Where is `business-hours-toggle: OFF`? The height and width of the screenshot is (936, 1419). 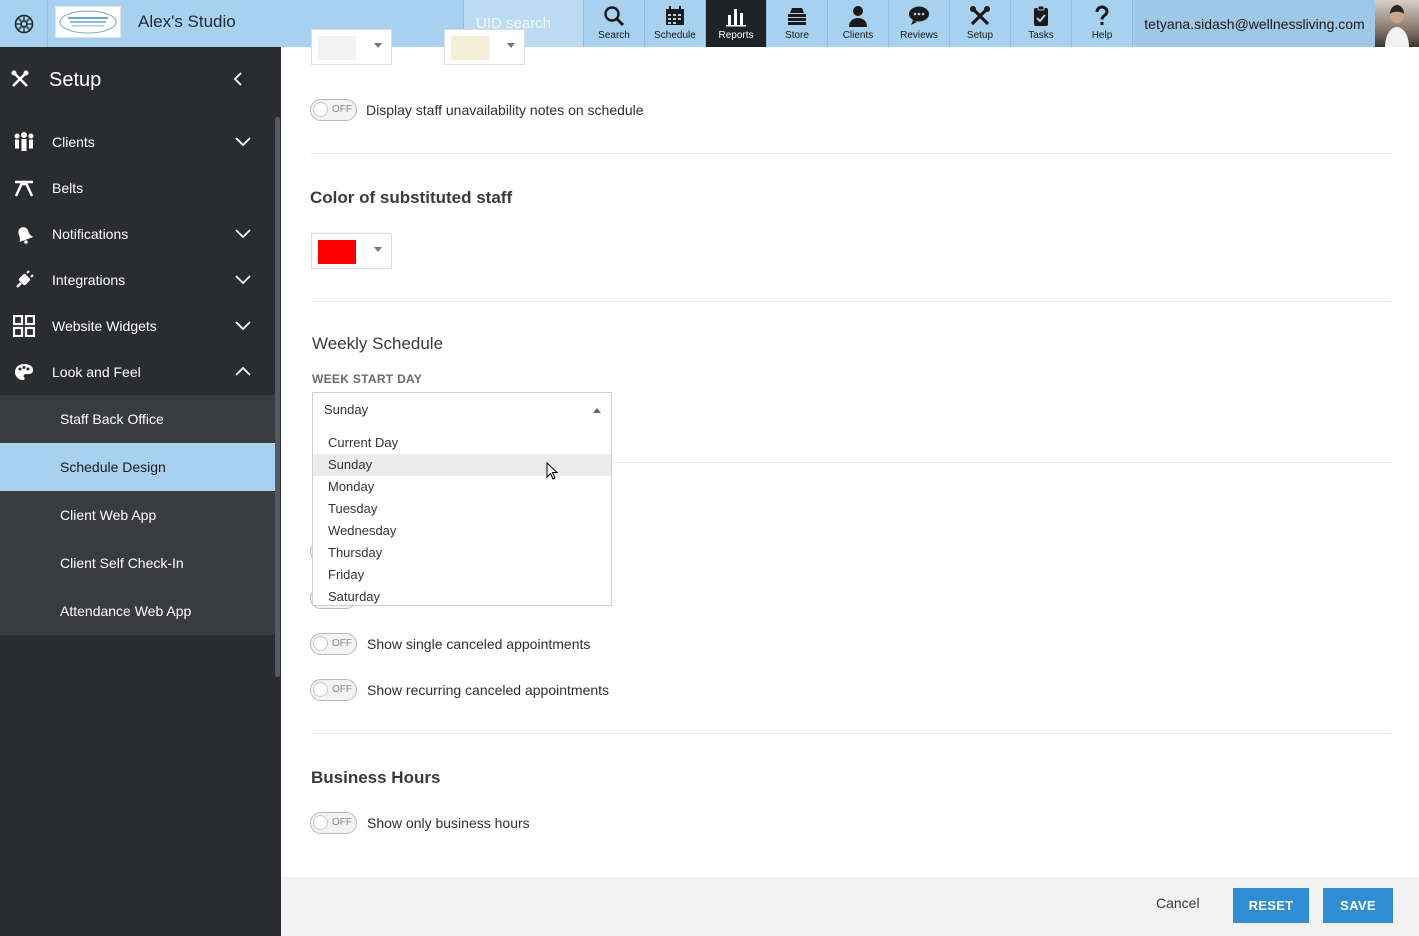
business-hours-toggle: OFF is located at coordinates (333, 823).